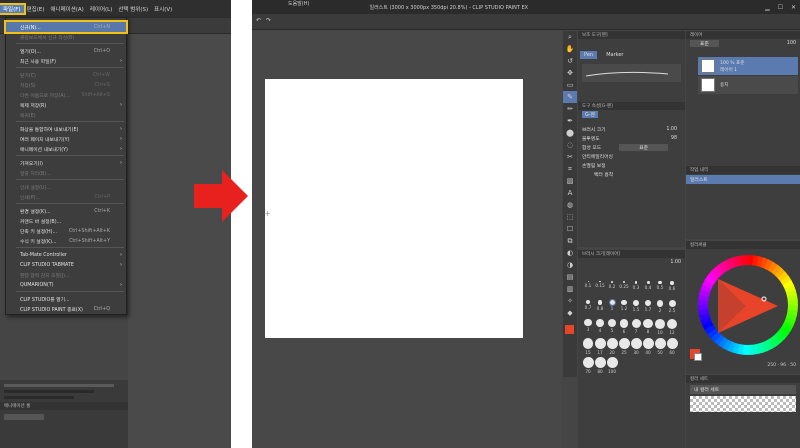 This screenshot has height=448, width=800. What do you see at coordinates (636, 288) in the screenshot?
I see `brush-size-option: 0.3` at bounding box center [636, 288].